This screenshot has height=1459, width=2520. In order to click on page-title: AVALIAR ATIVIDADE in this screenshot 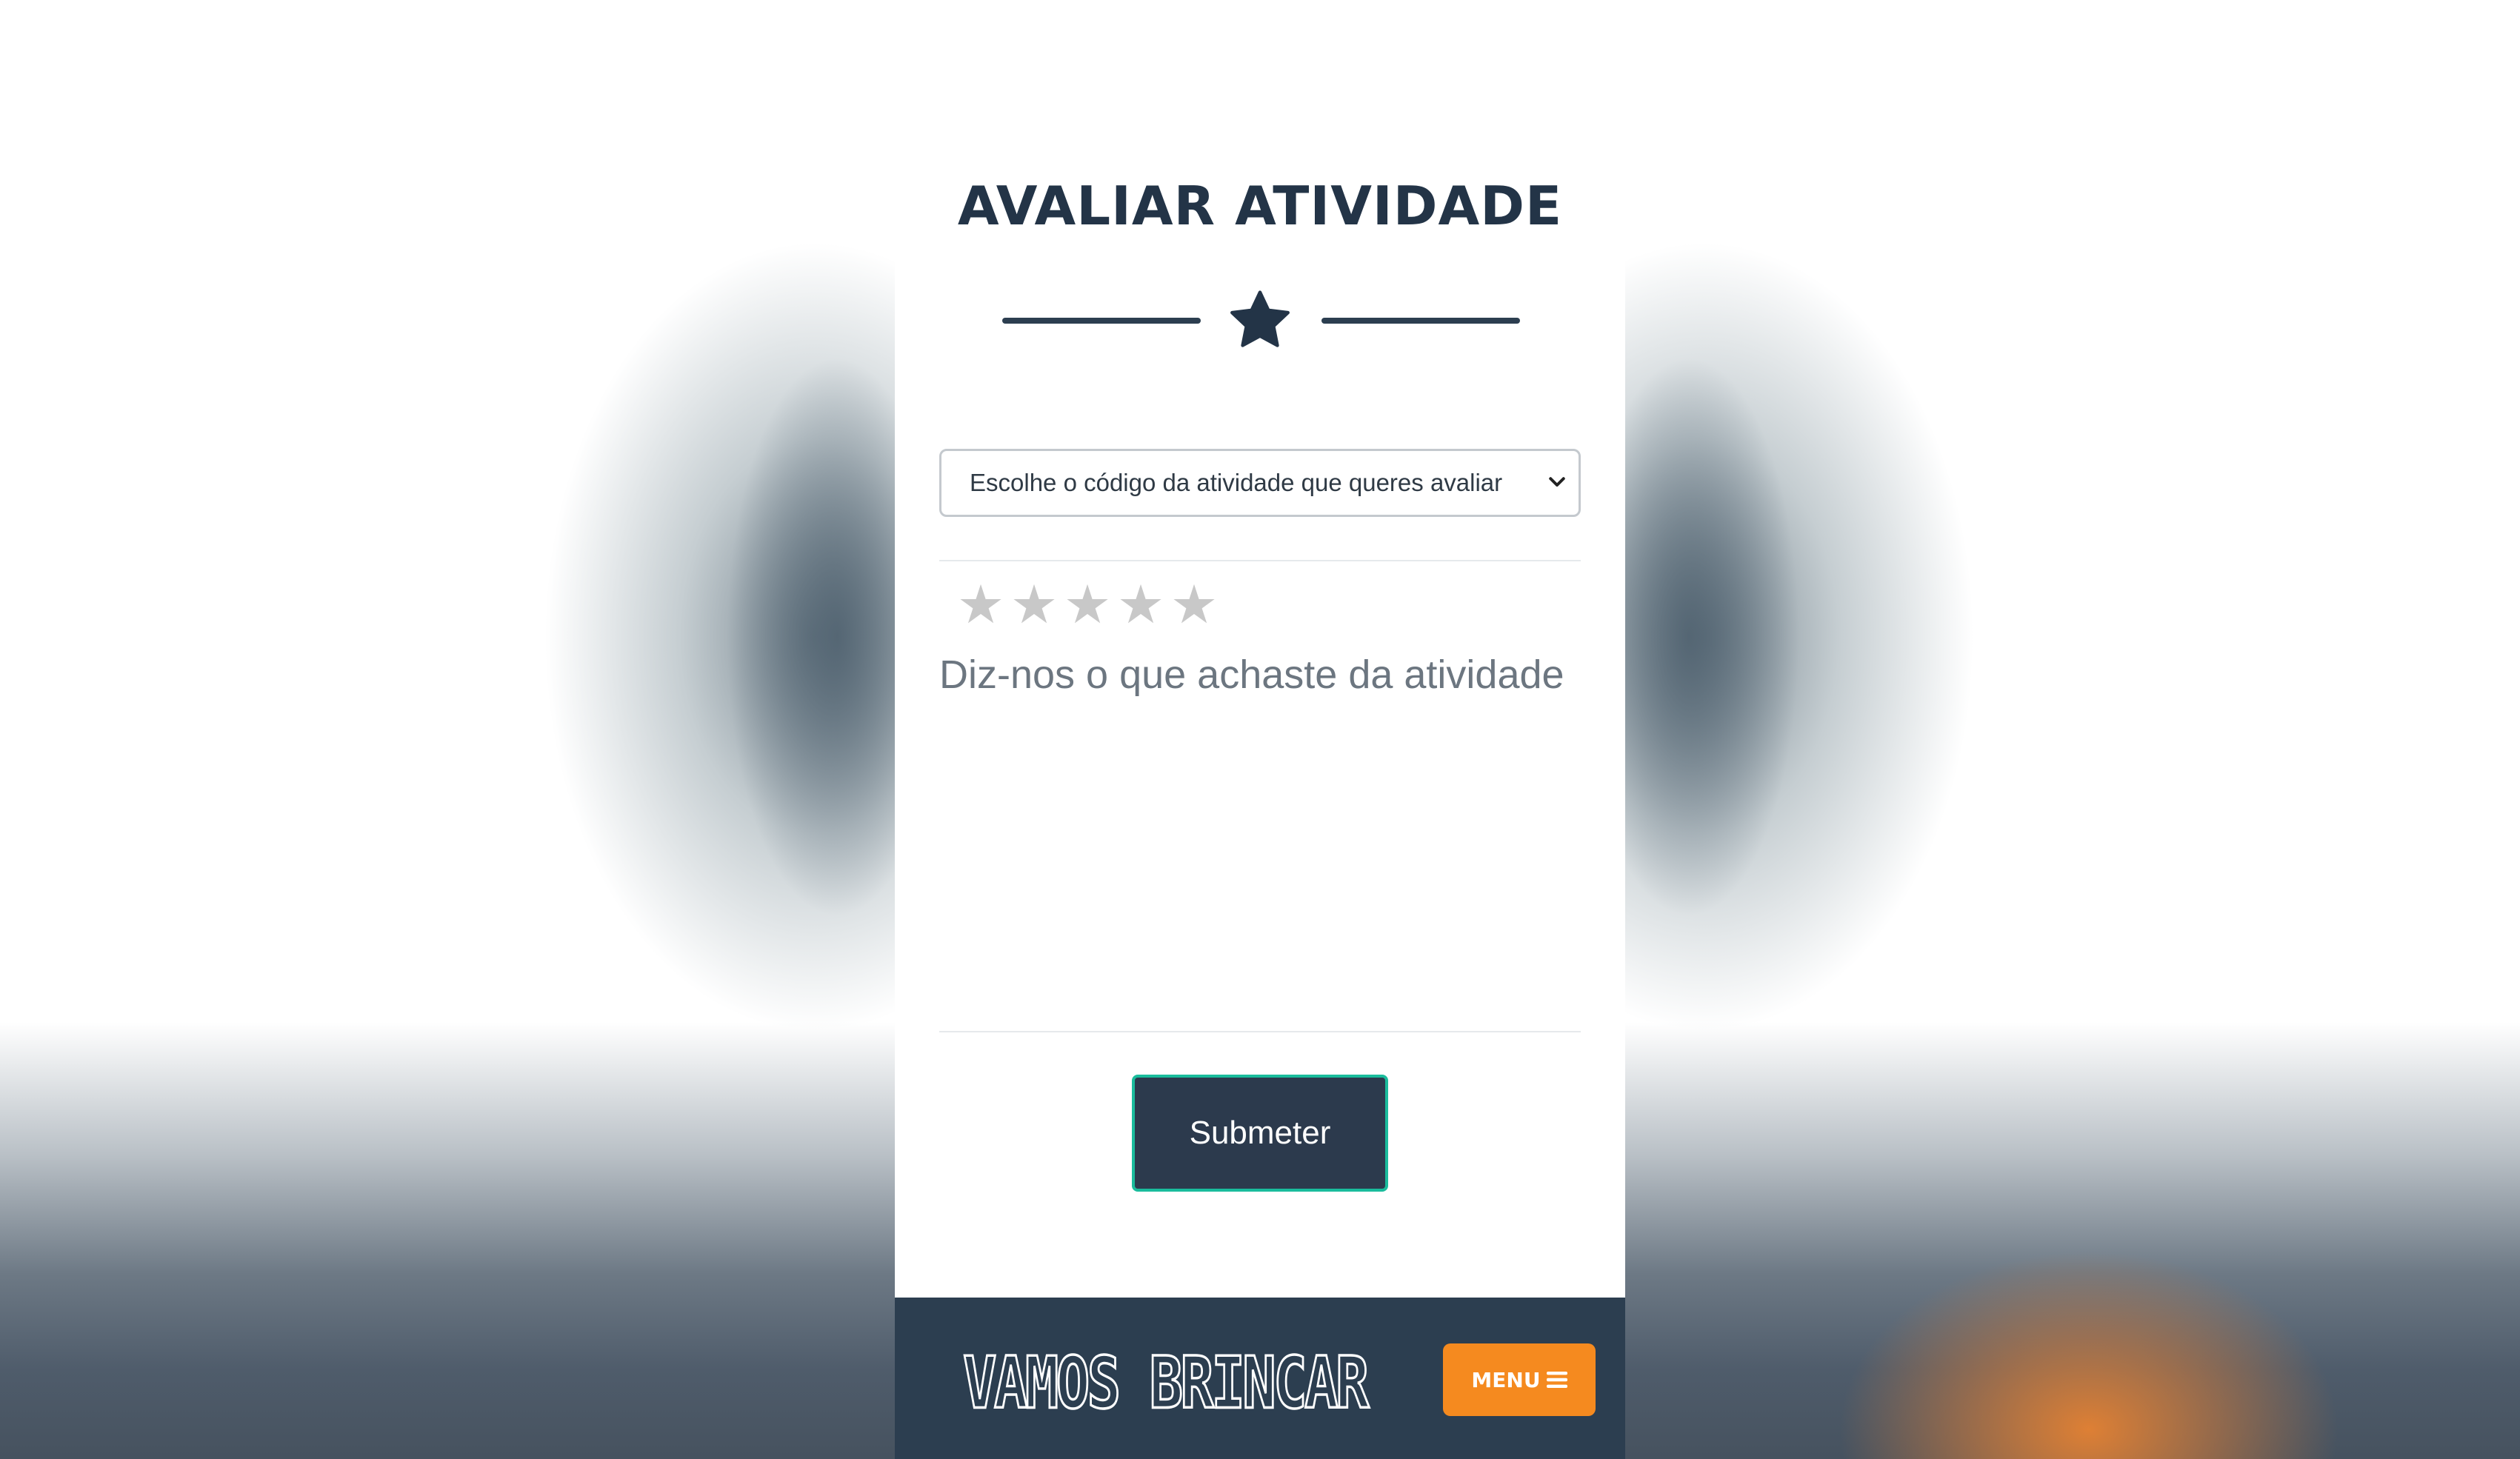, I will do `click(1260, 206)`.